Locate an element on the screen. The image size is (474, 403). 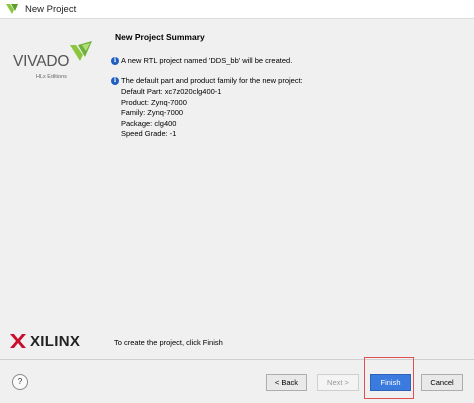
window-title: New Project is located at coordinates (51, 9).